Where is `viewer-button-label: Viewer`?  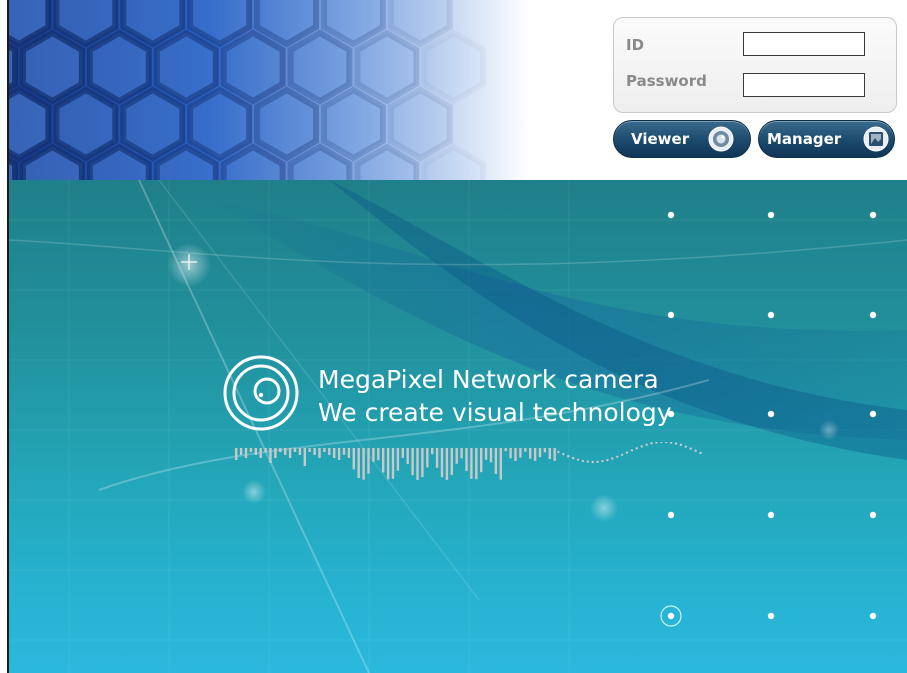
viewer-button-label: Viewer is located at coordinates (660, 139).